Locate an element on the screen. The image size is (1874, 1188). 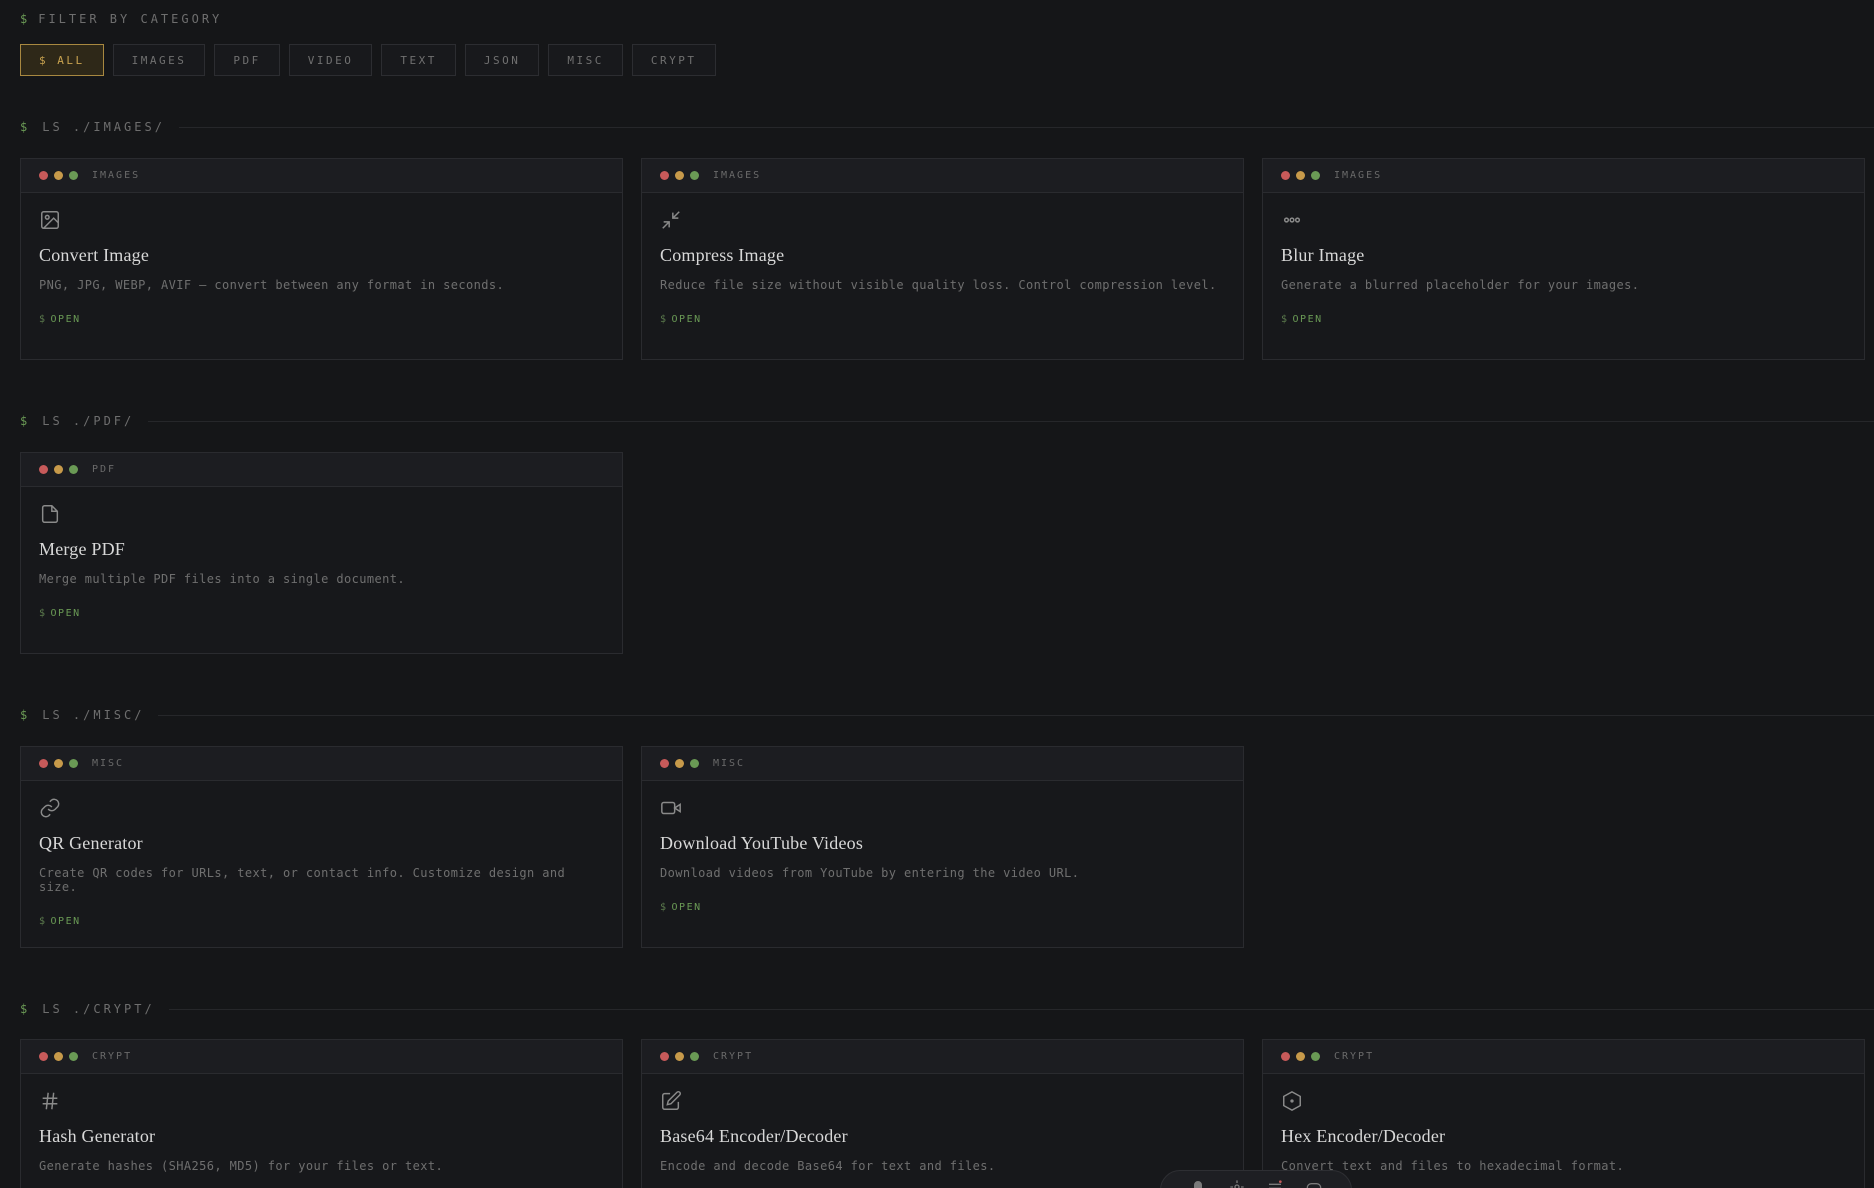
menu-icon is located at coordinates (1275, 1183).